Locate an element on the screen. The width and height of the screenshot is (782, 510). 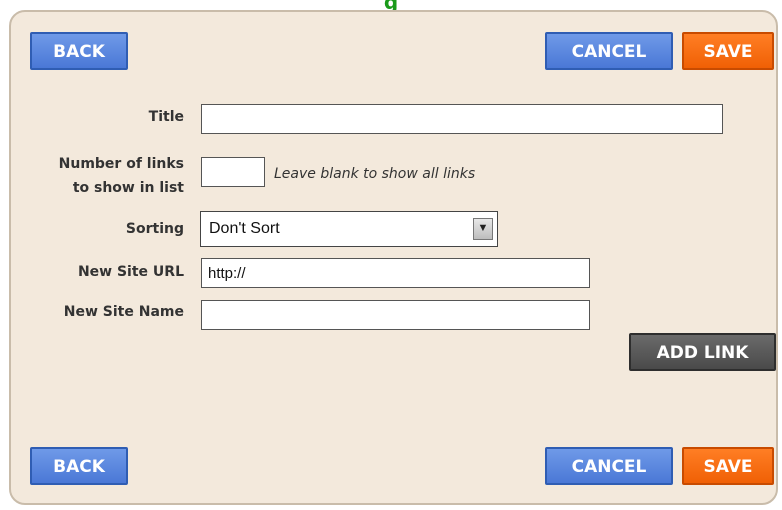
num-links-label-line2: to show in list is located at coordinates (128, 188).